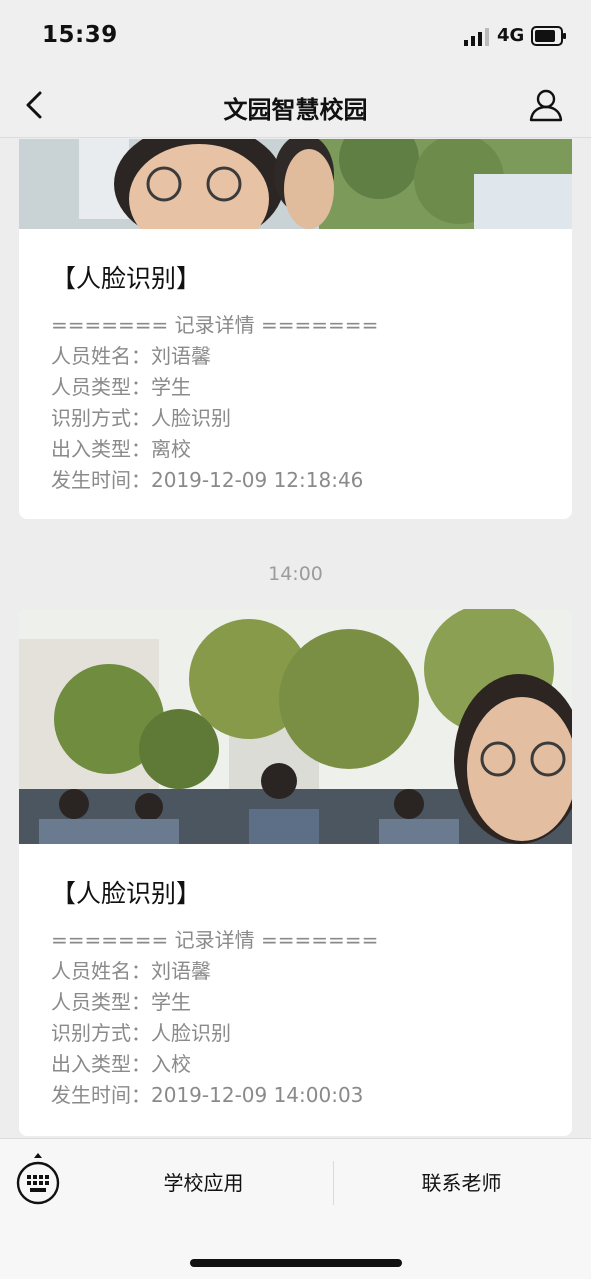 The image size is (591, 1279). Describe the element at coordinates (295, 184) in the screenshot. I see `face-capture-photo` at that location.